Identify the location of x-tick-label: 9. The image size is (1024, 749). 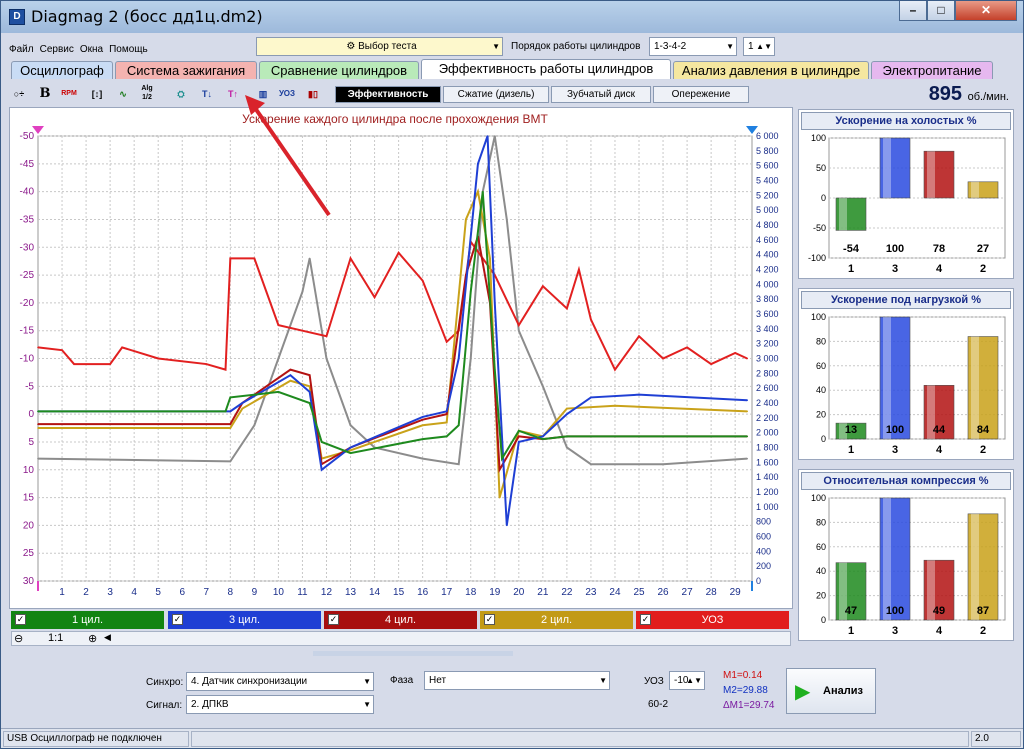
(255, 592).